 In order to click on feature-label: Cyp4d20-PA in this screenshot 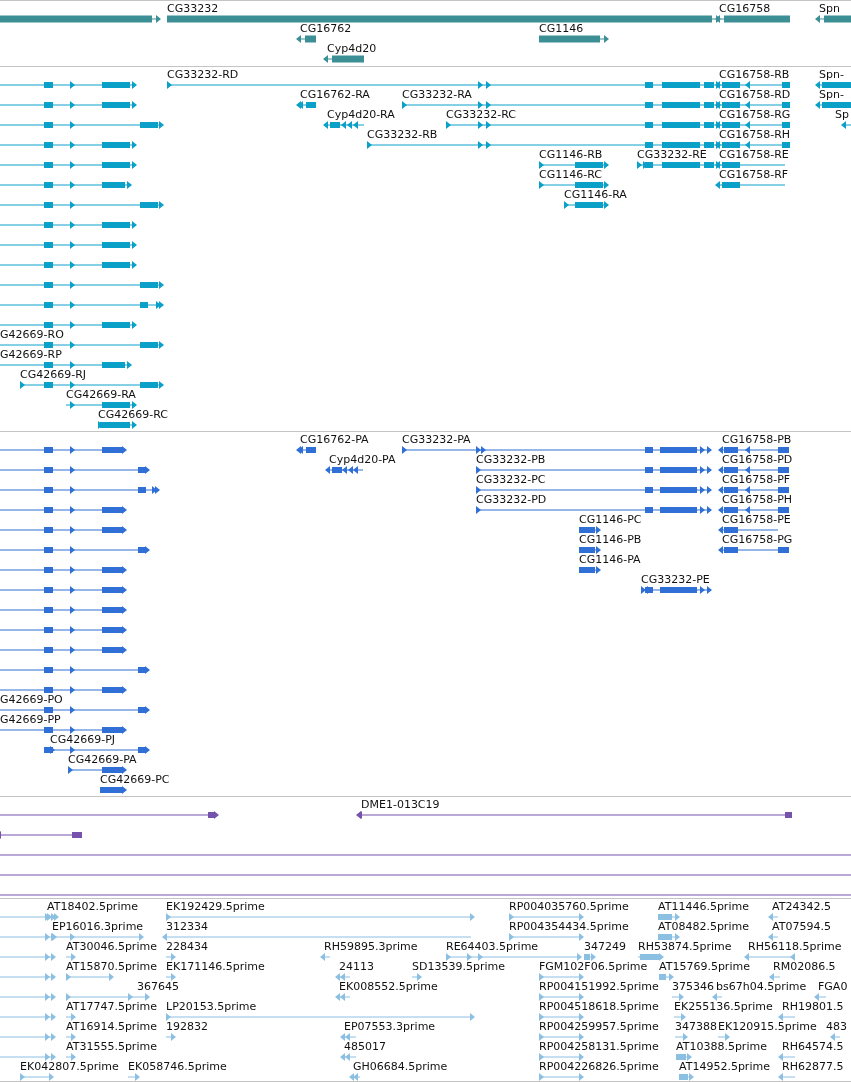, I will do `click(362, 460)`.